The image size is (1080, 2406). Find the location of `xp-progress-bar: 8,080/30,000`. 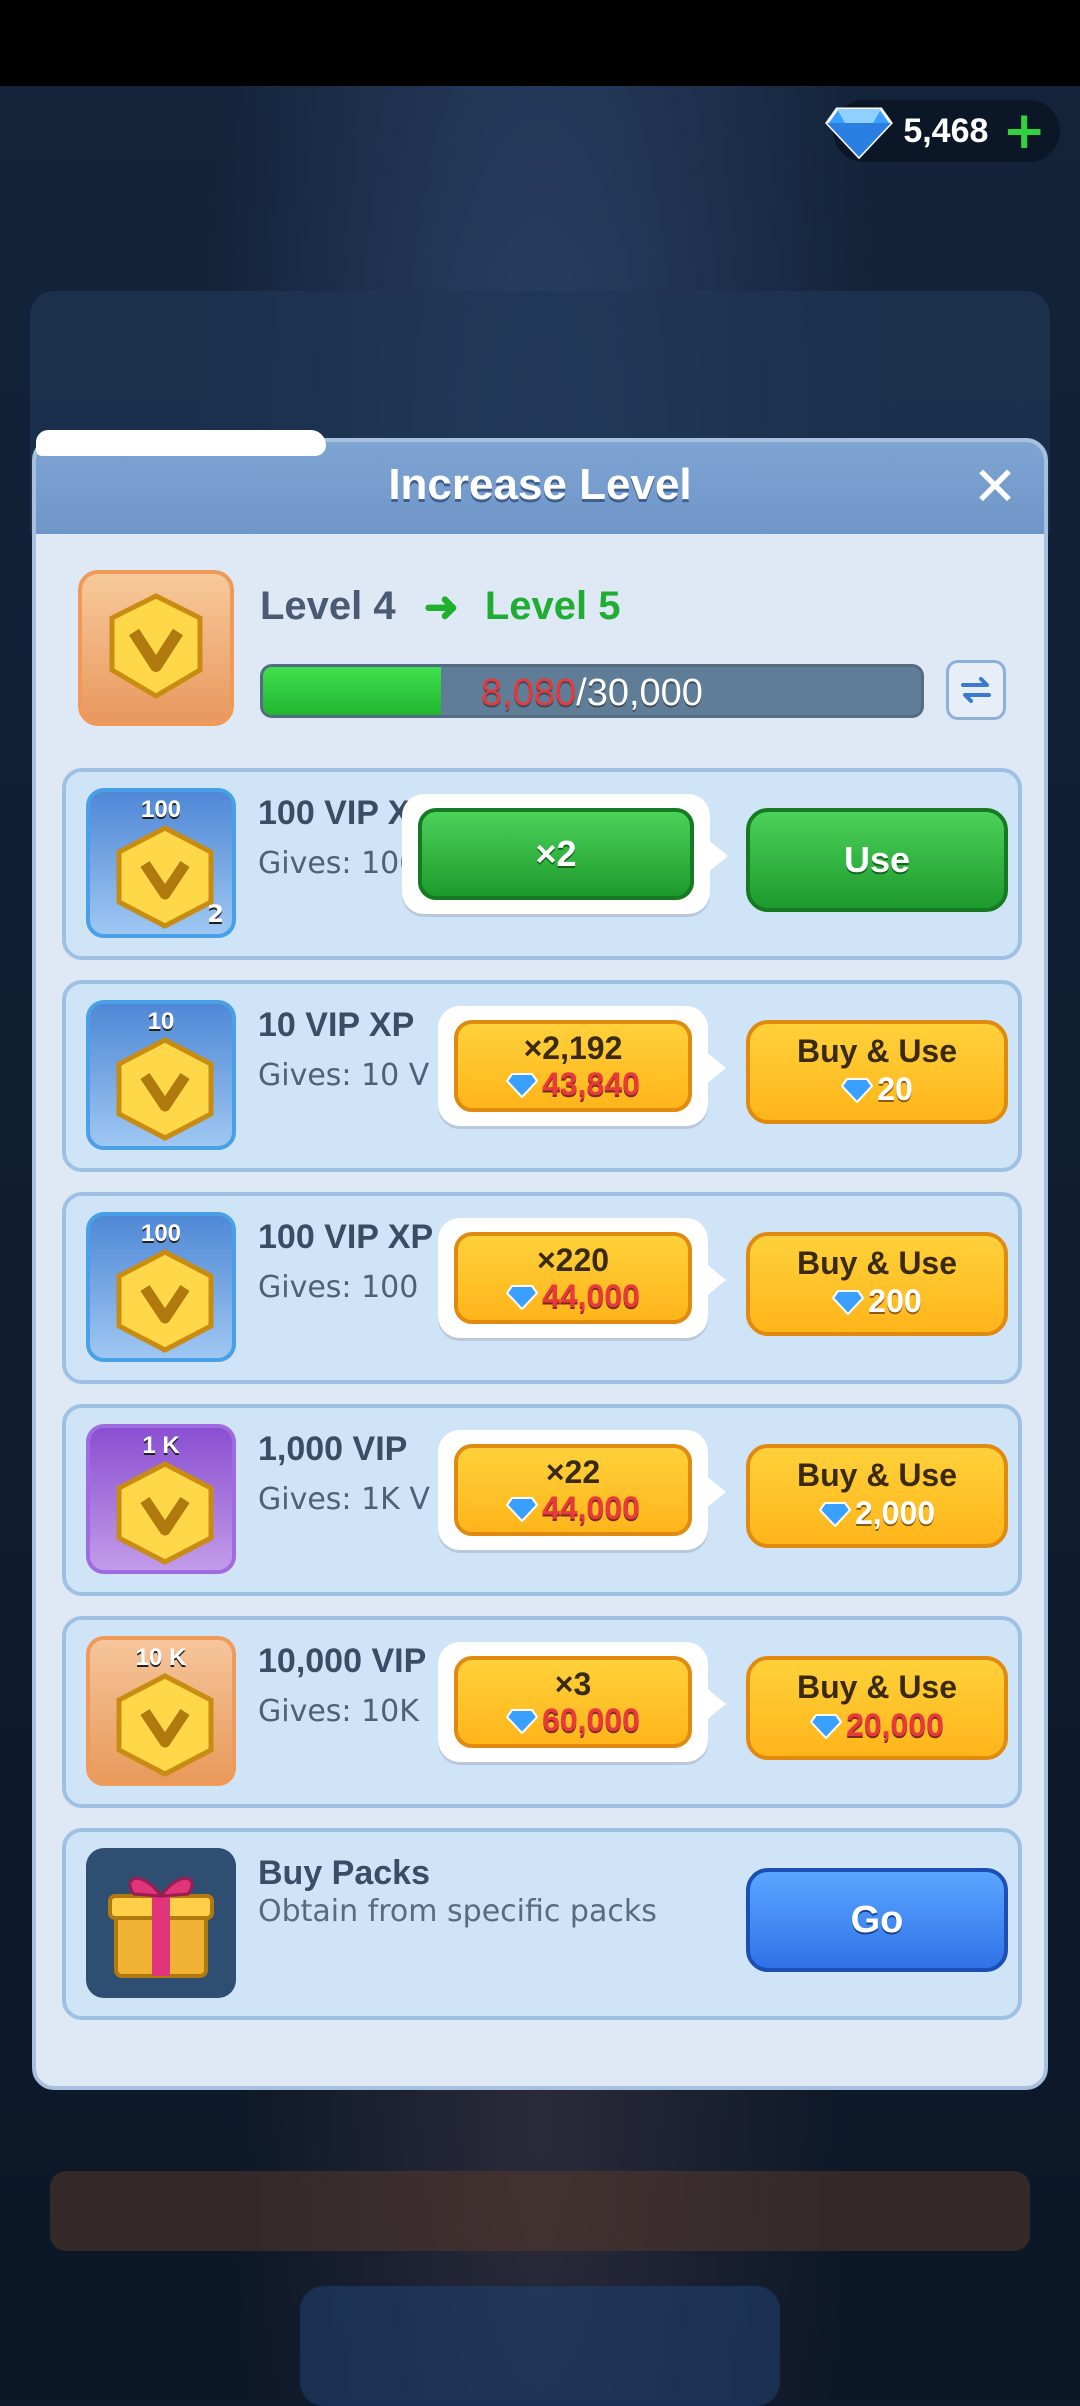

xp-progress-bar: 8,080/30,000 is located at coordinates (592, 691).